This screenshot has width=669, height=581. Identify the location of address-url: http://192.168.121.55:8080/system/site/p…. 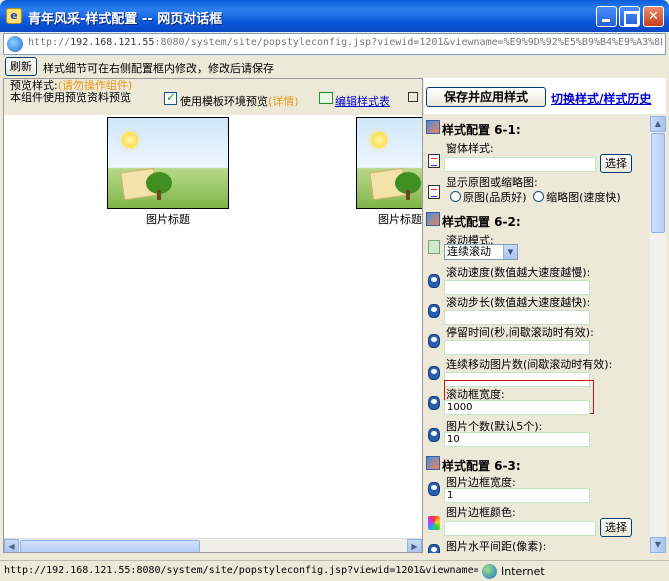
(345, 42).